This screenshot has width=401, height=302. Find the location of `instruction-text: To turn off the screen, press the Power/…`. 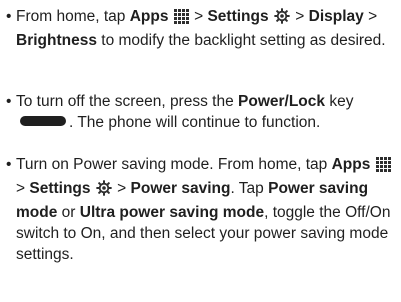

instruction-text: To turn off the screen, press the Power/… is located at coordinates (204, 112).